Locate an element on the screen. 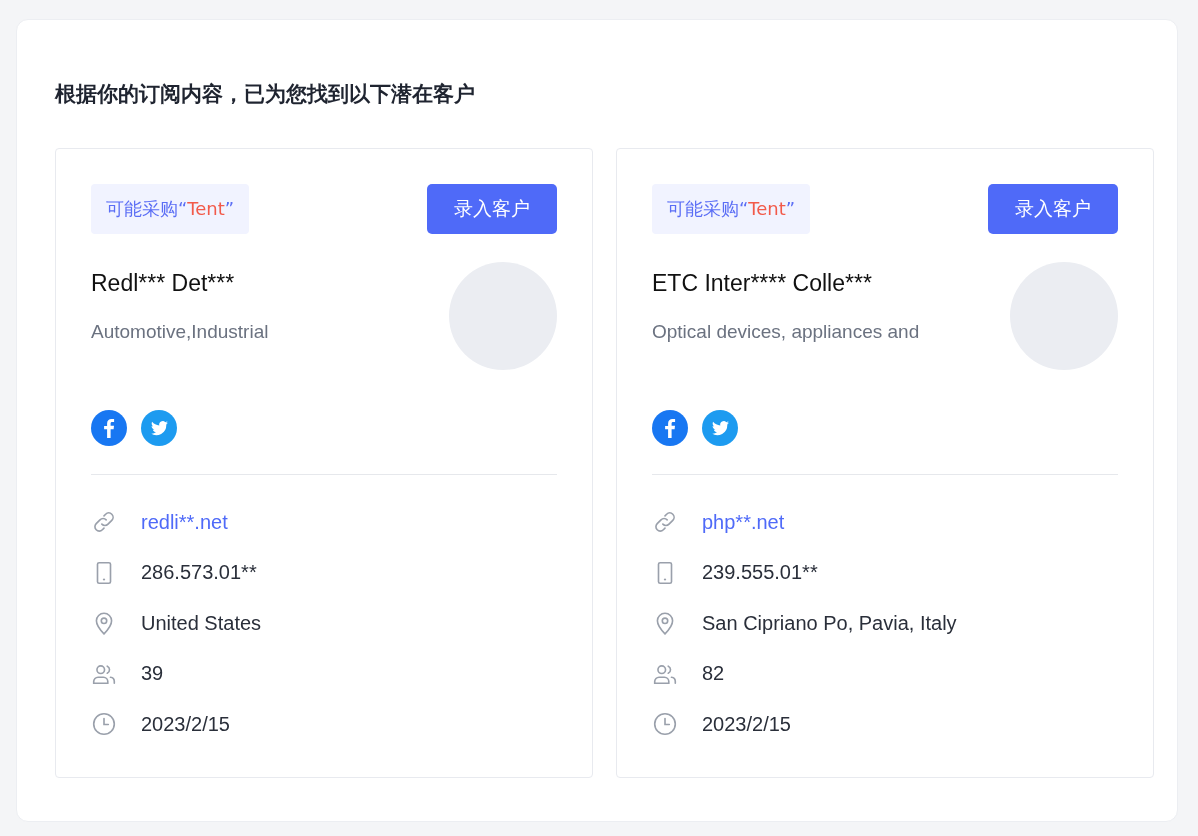  section-heading: 根据你的订阅内容，已为您找到以下潜在客户 is located at coordinates (265, 94).